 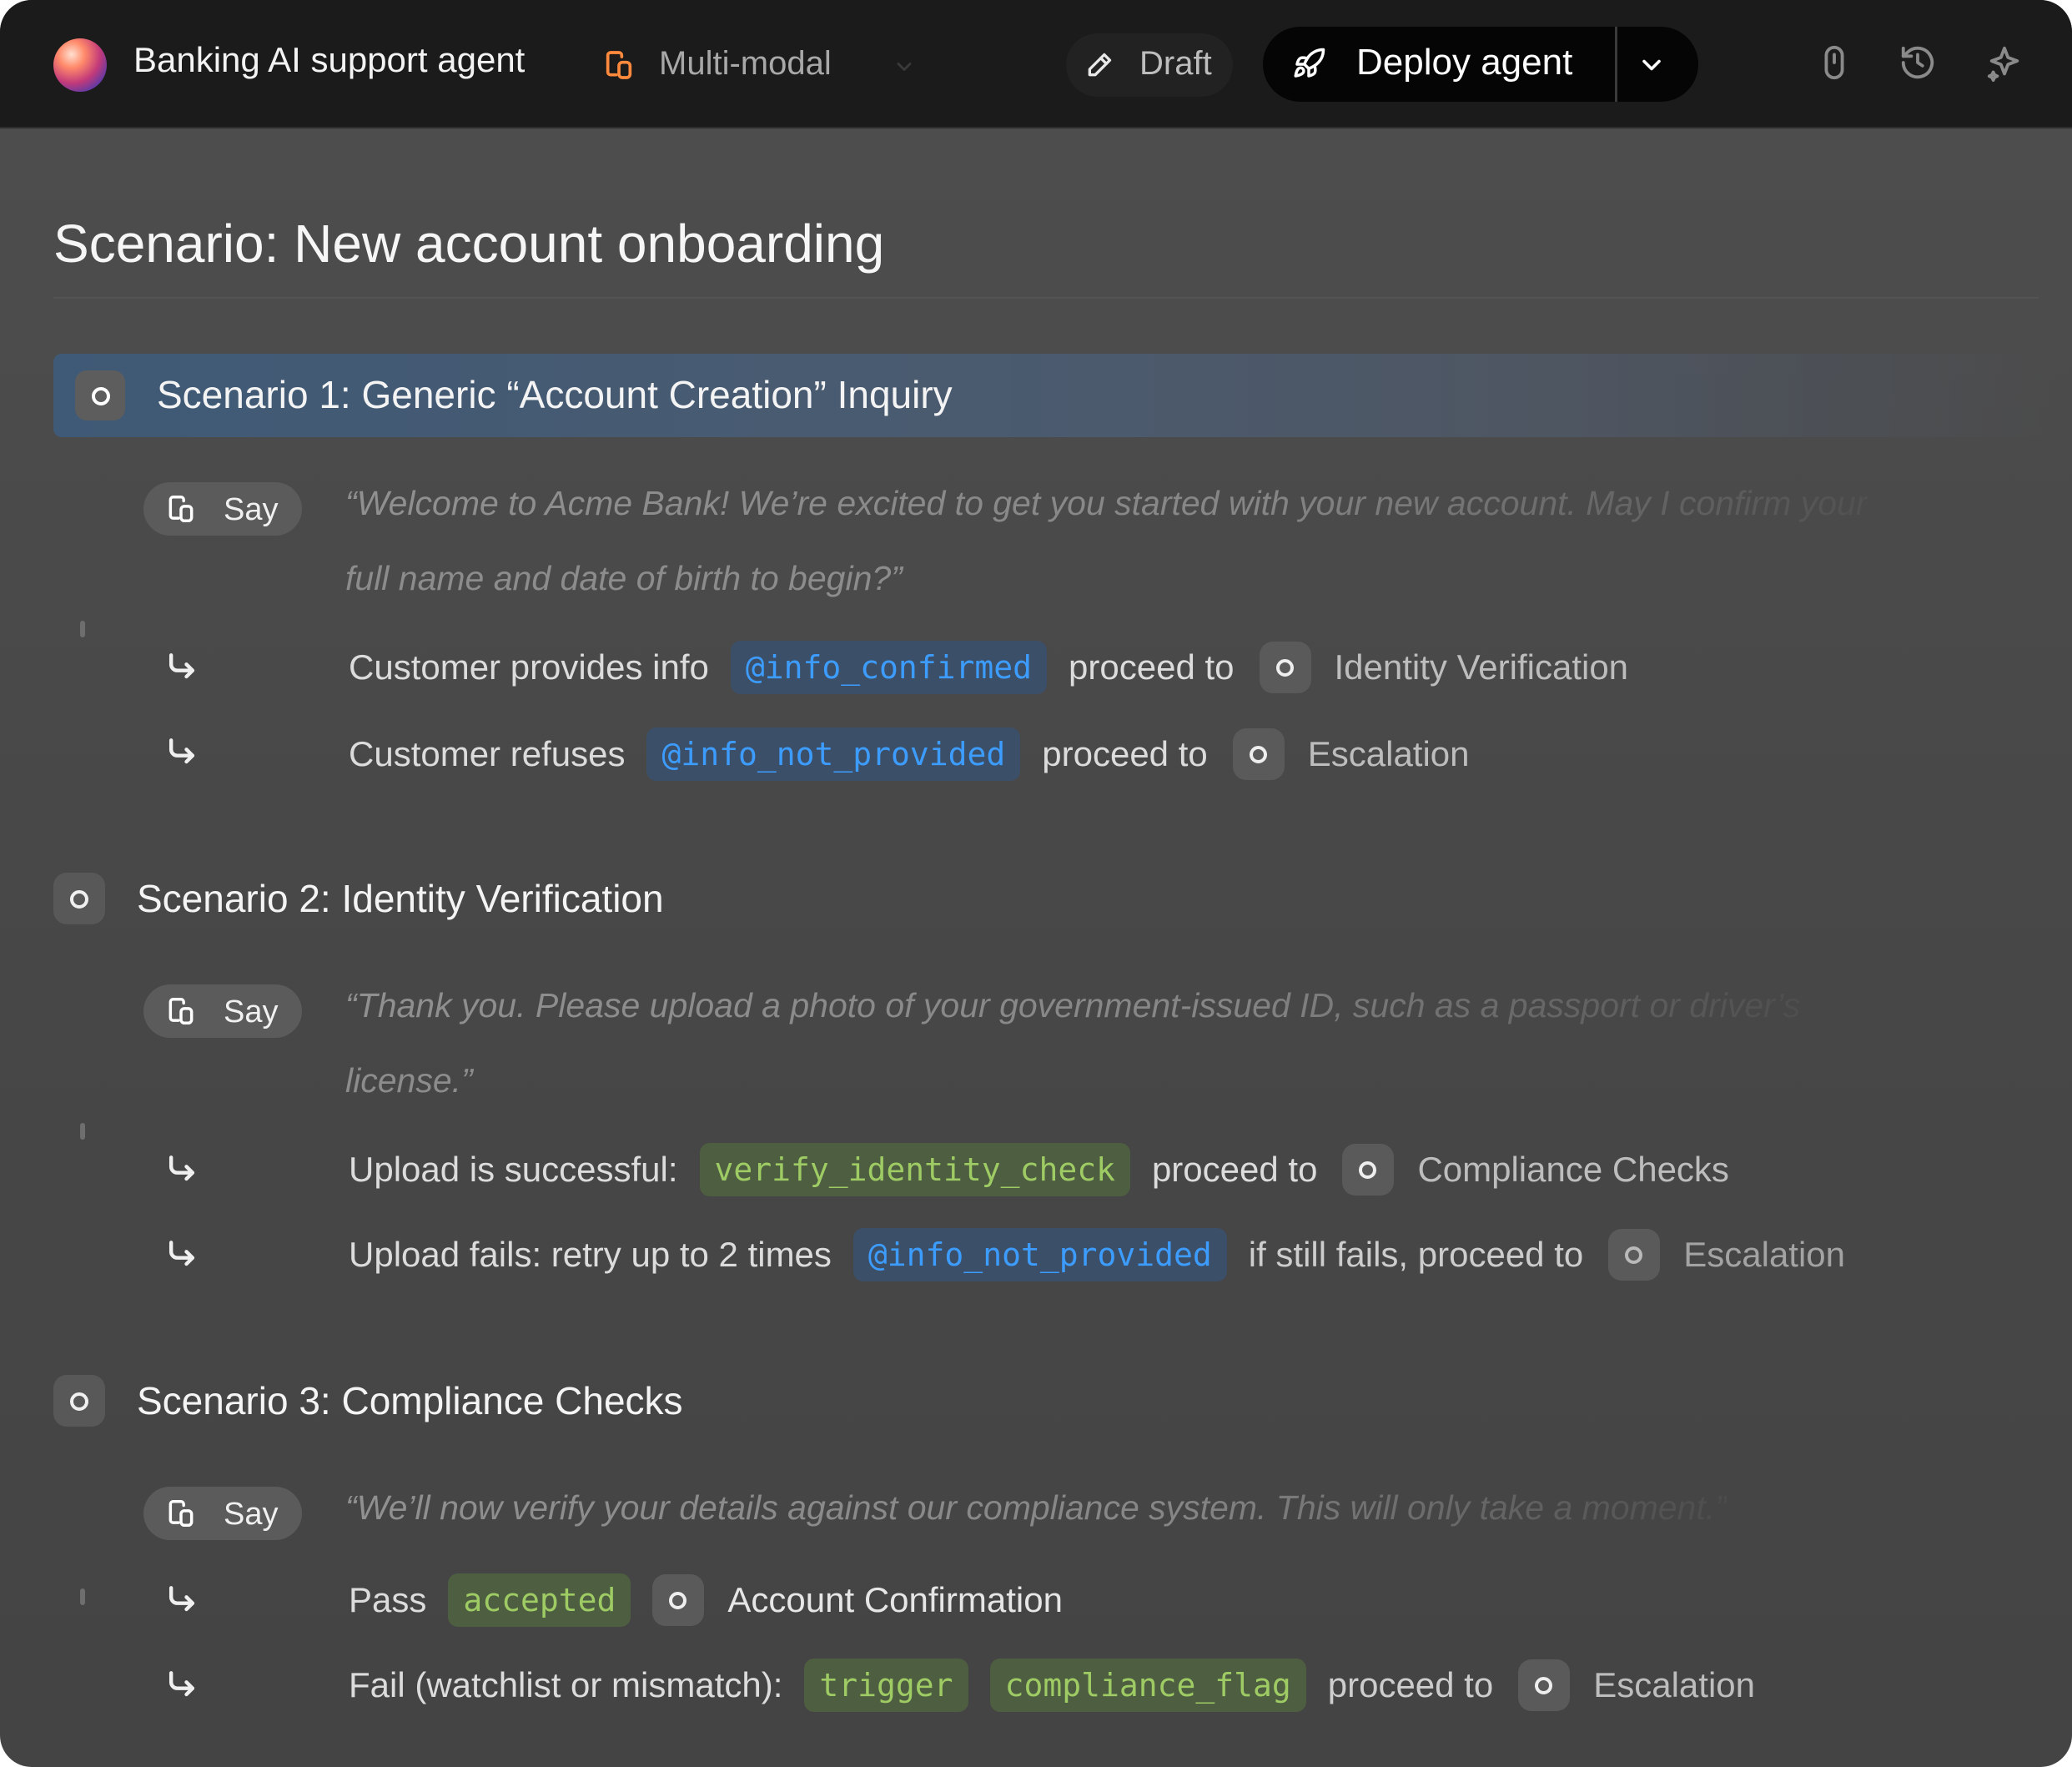 I want to click on branch-rule: Pass accepted Account Confirmation, so click(x=706, y=1600).